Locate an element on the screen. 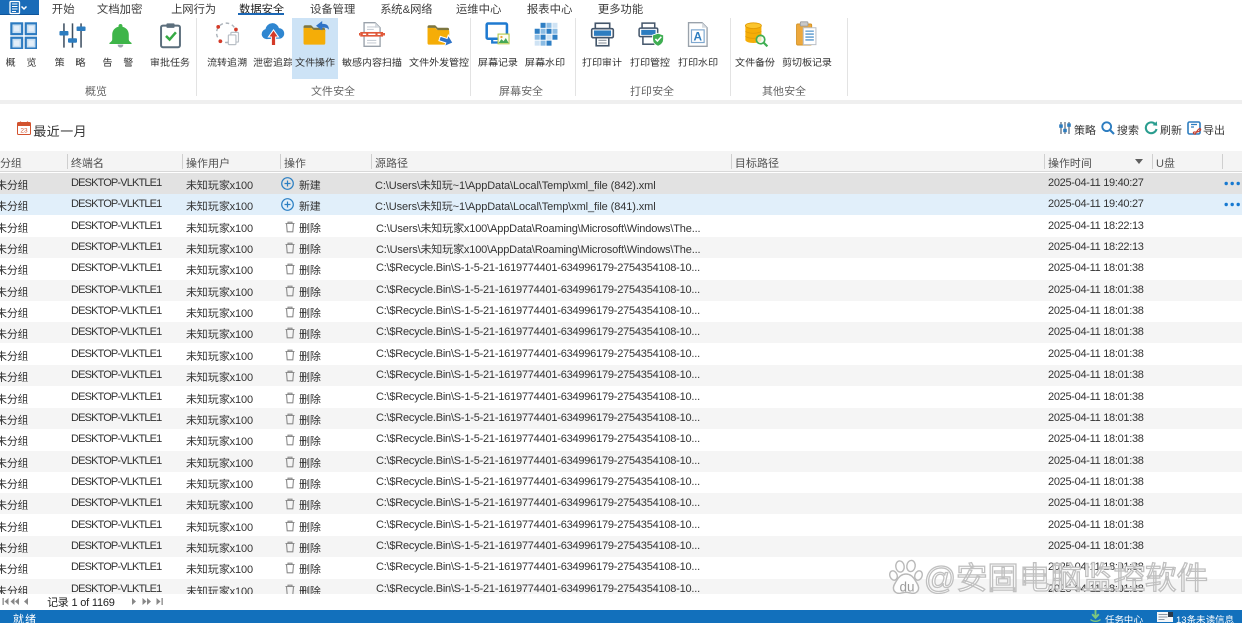 This screenshot has height=623, width=1242. svg-text: 23 is located at coordinates (24, 131).